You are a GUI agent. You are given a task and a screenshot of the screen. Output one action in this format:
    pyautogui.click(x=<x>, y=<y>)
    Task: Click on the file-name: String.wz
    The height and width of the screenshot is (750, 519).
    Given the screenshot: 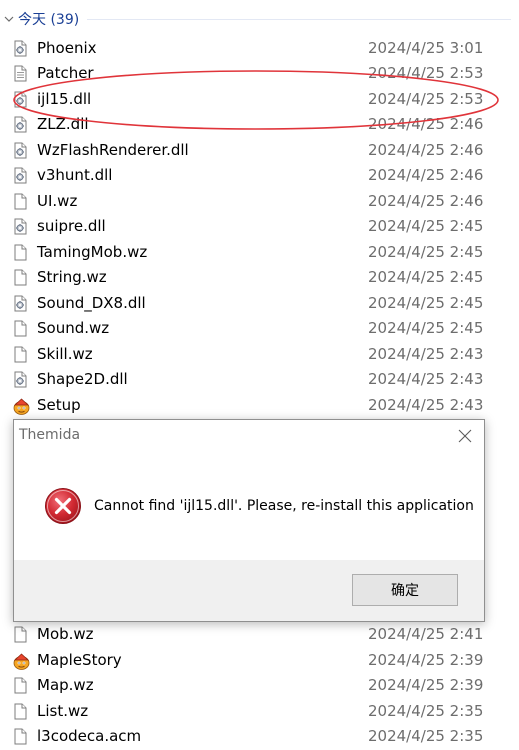 What is the action you would take?
    pyautogui.click(x=72, y=277)
    